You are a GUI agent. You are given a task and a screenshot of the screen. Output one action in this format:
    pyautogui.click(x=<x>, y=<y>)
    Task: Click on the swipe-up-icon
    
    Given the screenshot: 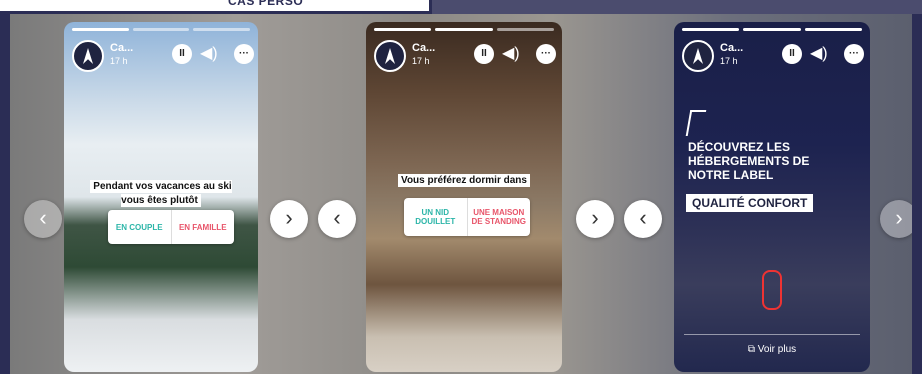 What is the action you would take?
    pyautogui.click(x=772, y=290)
    